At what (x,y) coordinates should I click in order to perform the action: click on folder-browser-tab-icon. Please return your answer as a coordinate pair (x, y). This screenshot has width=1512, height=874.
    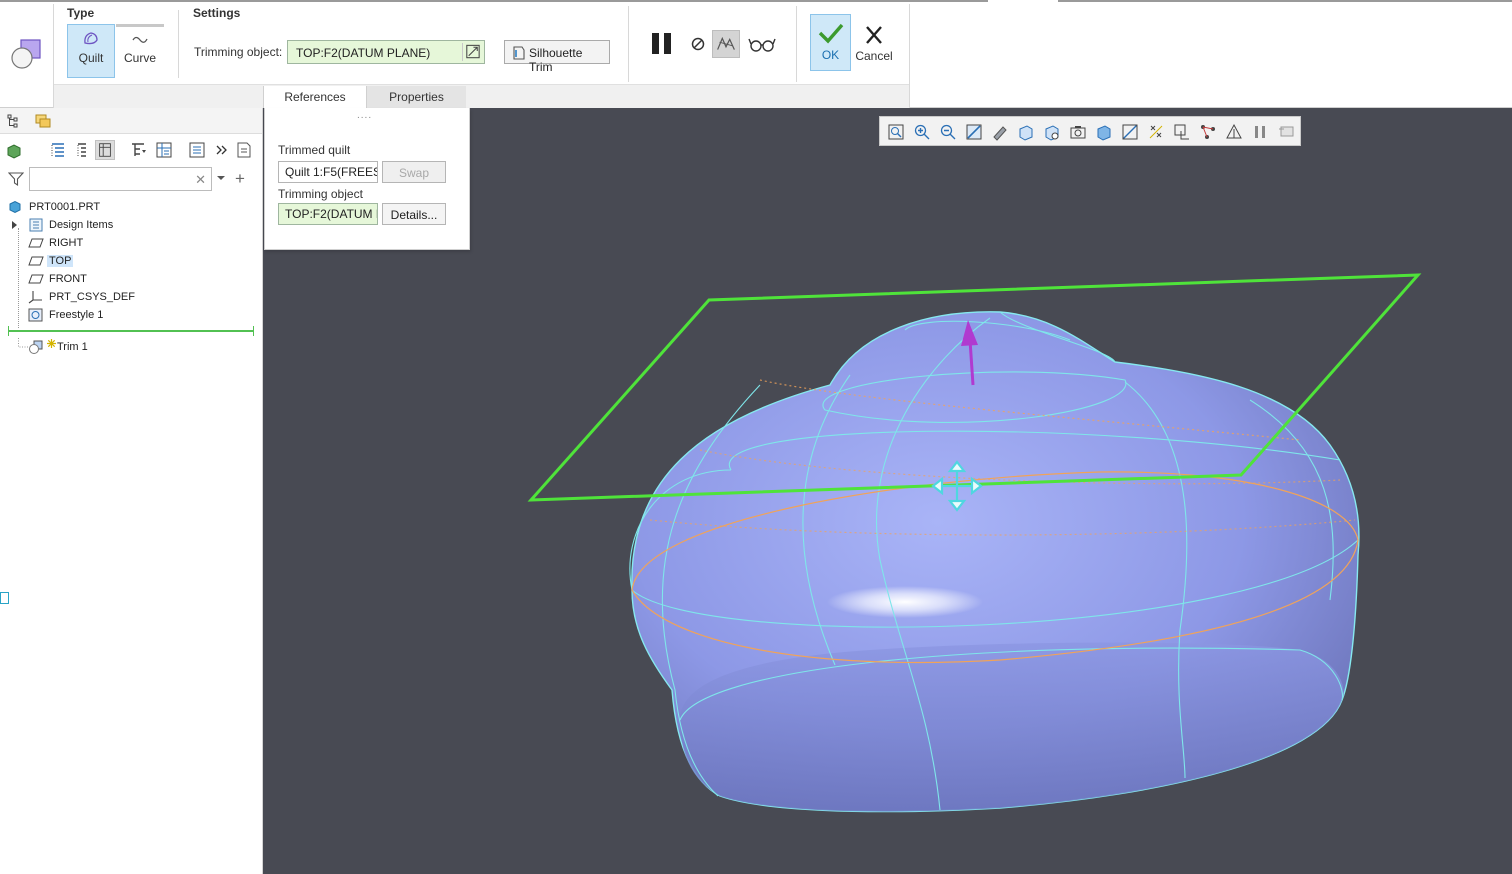
    Looking at the image, I should click on (43, 121).